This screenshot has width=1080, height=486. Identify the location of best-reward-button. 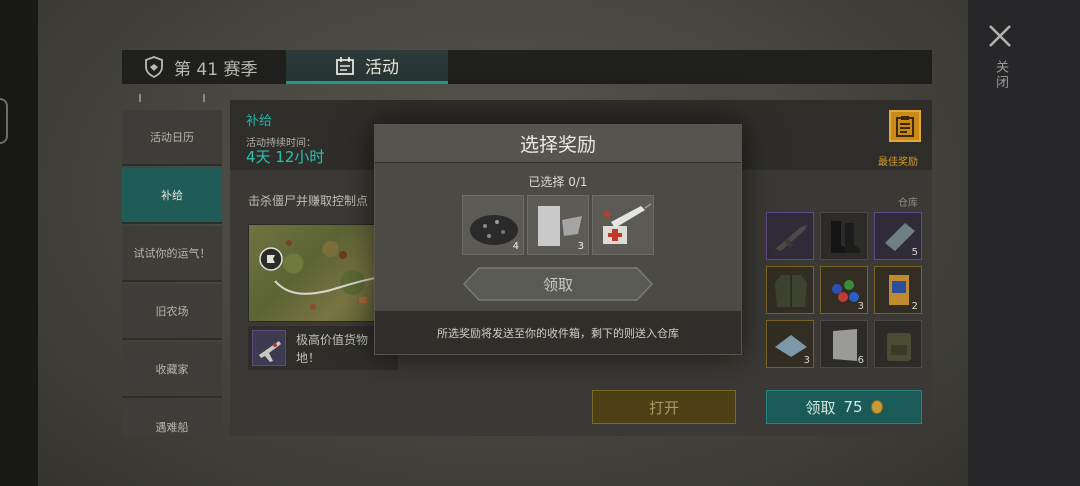
(905, 126).